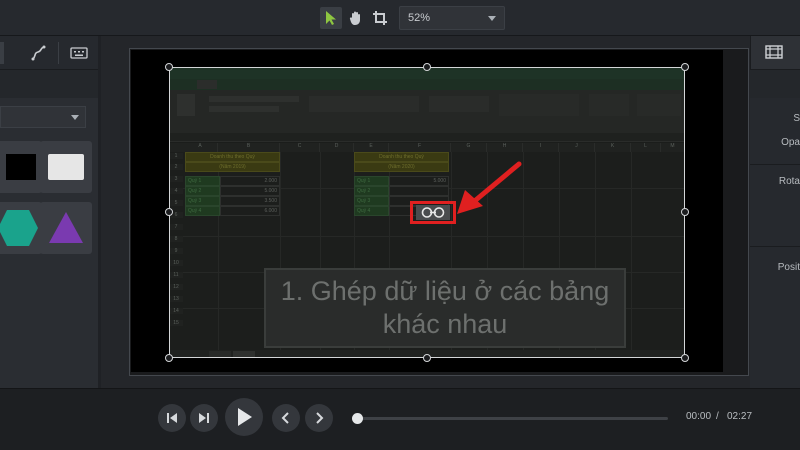 This screenshot has height=450, width=800. Describe the element at coordinates (699, 416) in the screenshot. I see `current-time: 00:00` at that location.